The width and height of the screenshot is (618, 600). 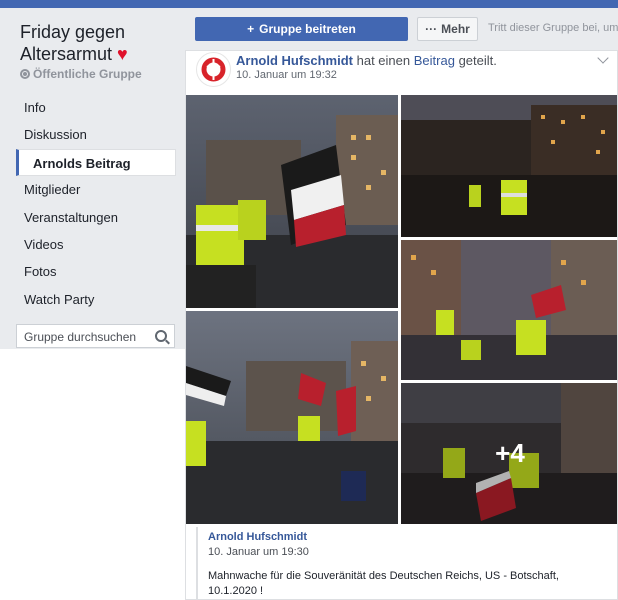 I want to click on privacy-label: Öffentliche Gruppe, so click(x=87, y=74).